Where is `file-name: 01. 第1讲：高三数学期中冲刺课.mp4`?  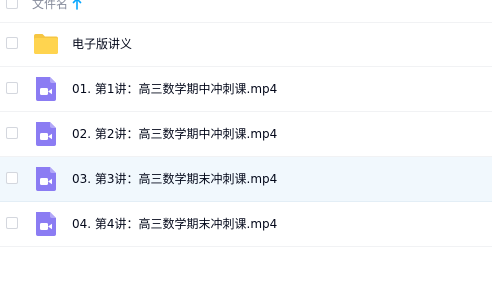
file-name: 01. 第1讲：高三数学期中冲刺课.mp4 is located at coordinates (174, 89).